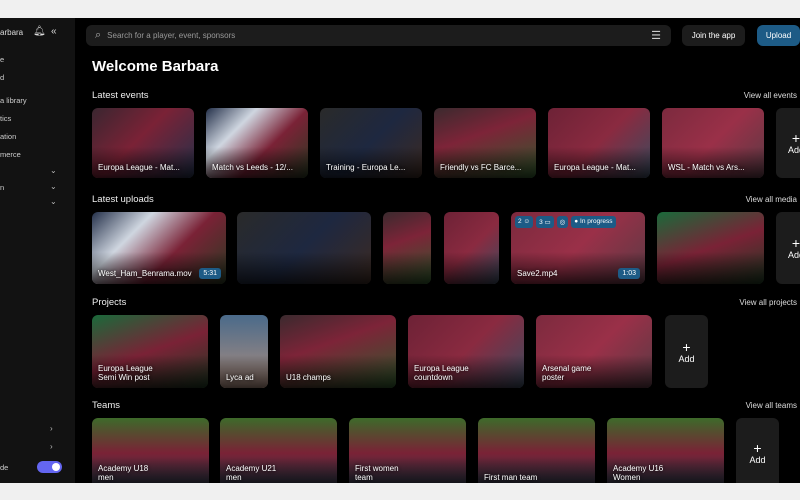  I want to click on card-label: West_Ham_Benrama.mov, so click(145, 274).